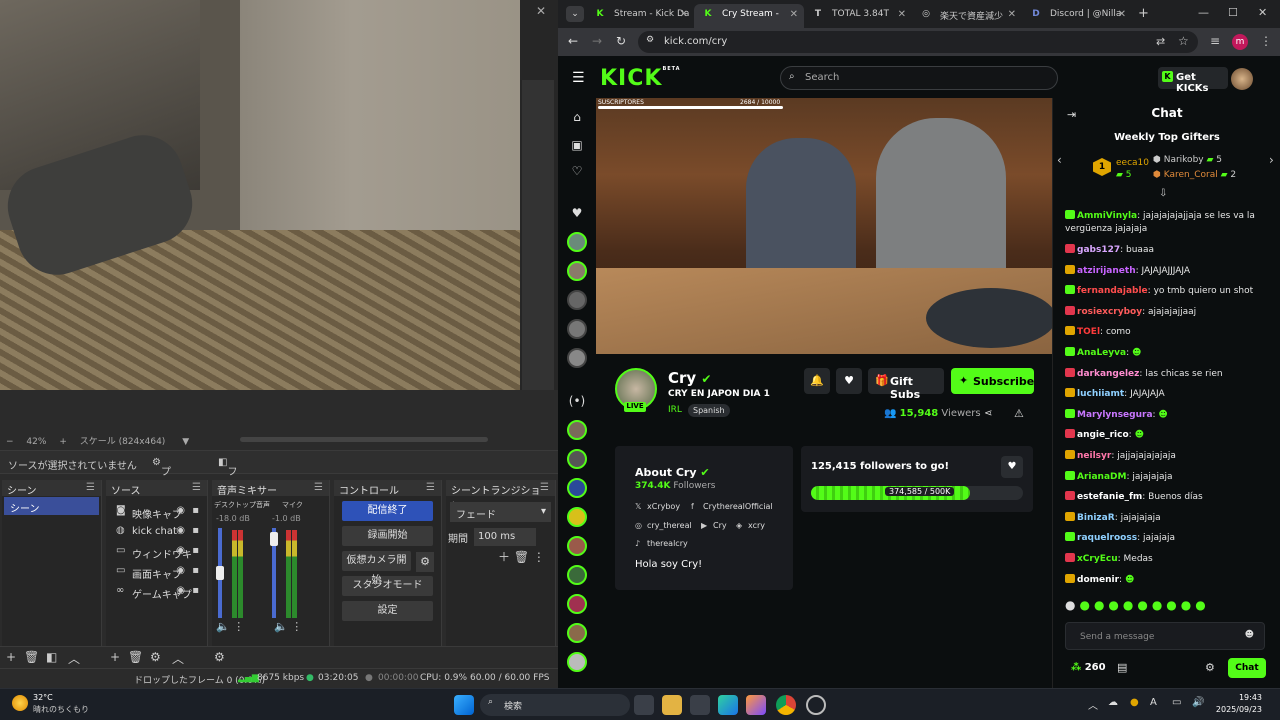  I want to click on report-icon: ⚠, so click(1019, 413).